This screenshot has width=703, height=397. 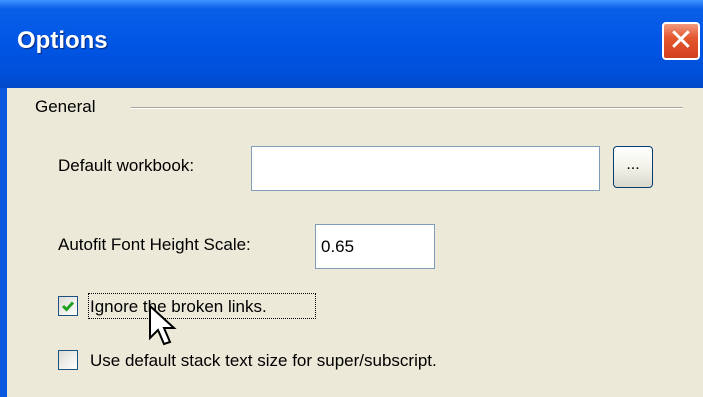 I want to click on default-stack-text-size-checkbox, so click(x=68, y=360).